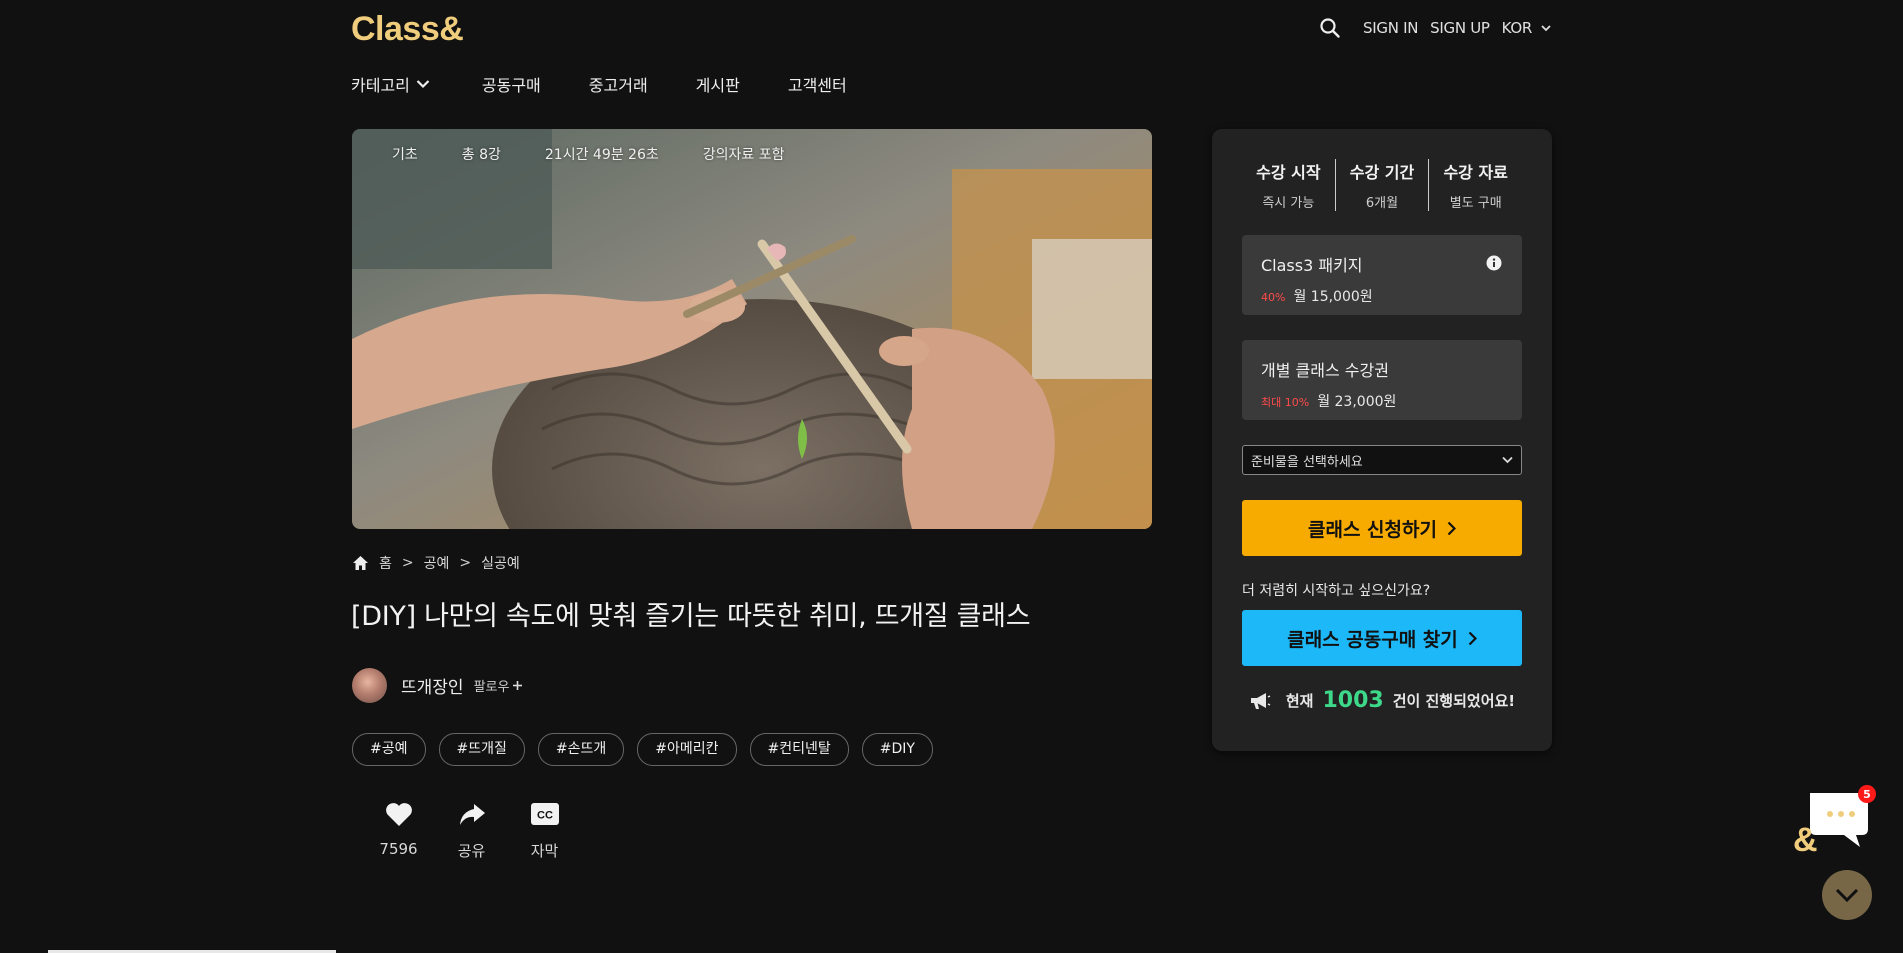  Describe the element at coordinates (1353, 700) in the screenshot. I see `progress-count: 1003` at that location.